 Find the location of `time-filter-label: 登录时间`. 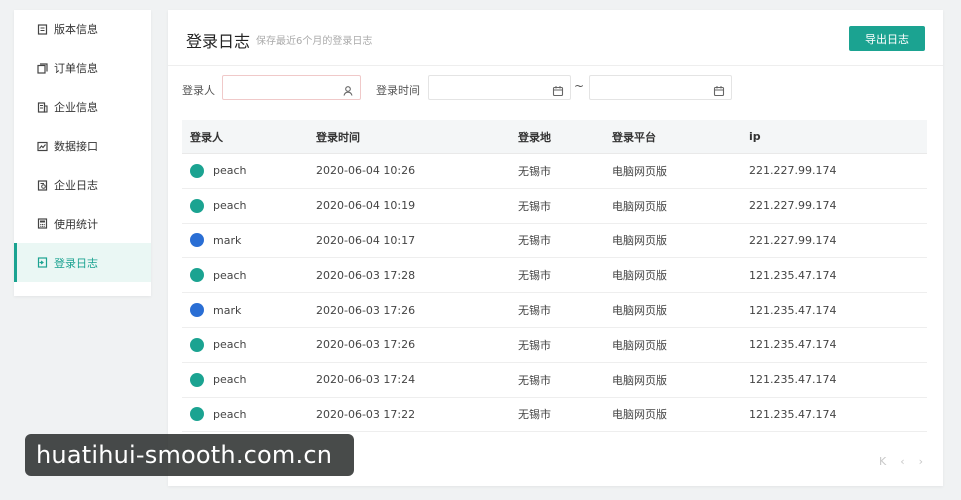

time-filter-label: 登录时间 is located at coordinates (398, 90).